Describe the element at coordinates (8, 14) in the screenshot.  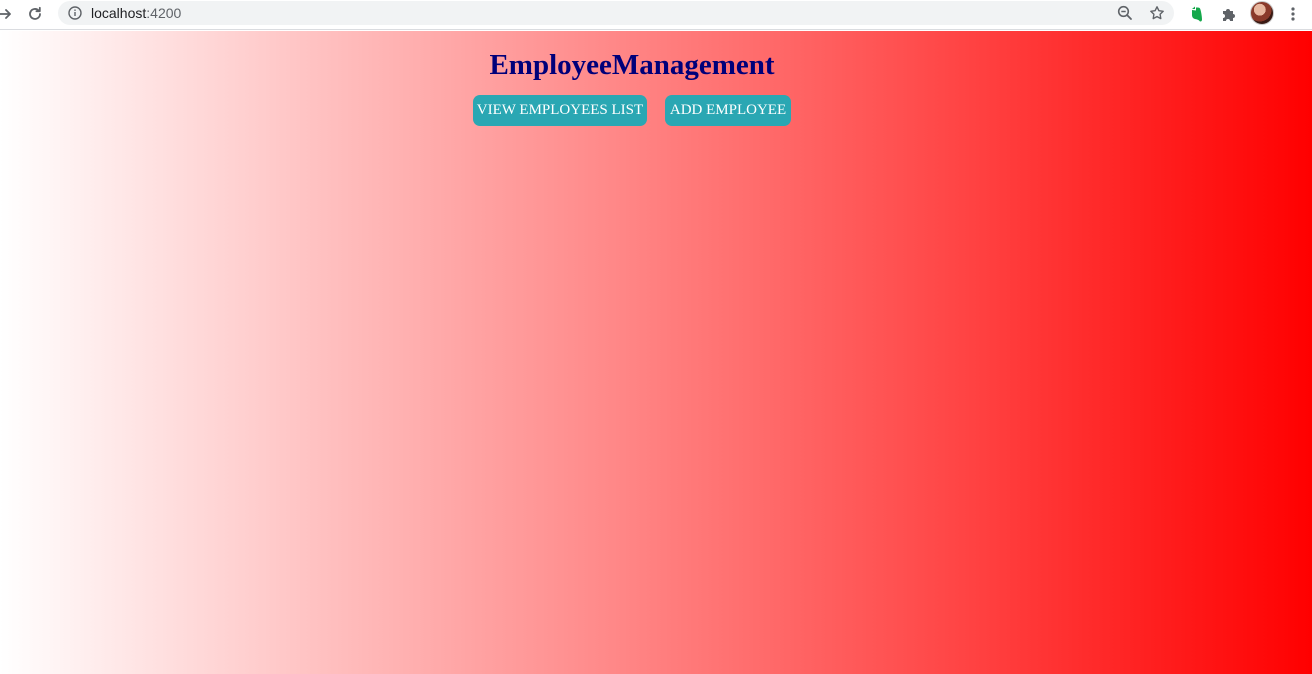
I see `back-arrow-icon` at that location.